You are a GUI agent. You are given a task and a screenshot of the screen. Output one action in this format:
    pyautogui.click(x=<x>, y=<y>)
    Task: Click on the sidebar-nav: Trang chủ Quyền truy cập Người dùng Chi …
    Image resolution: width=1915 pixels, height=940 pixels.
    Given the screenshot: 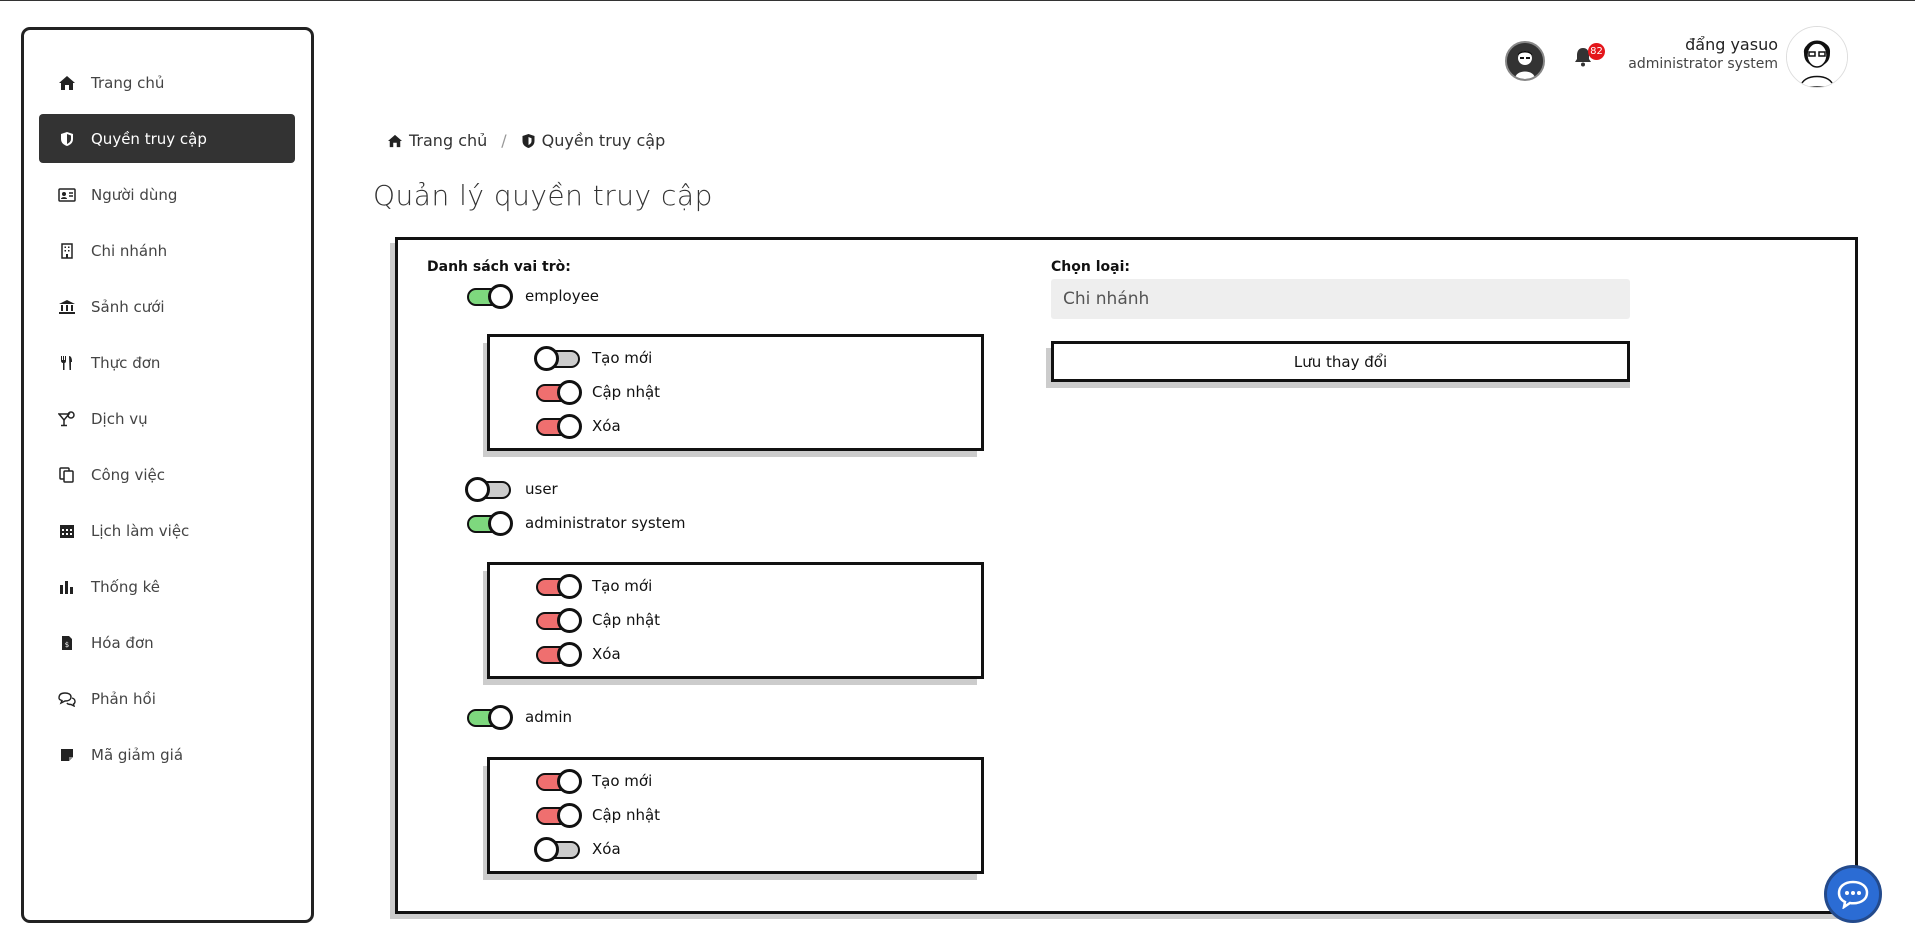 What is the action you would take?
    pyautogui.click(x=167, y=422)
    